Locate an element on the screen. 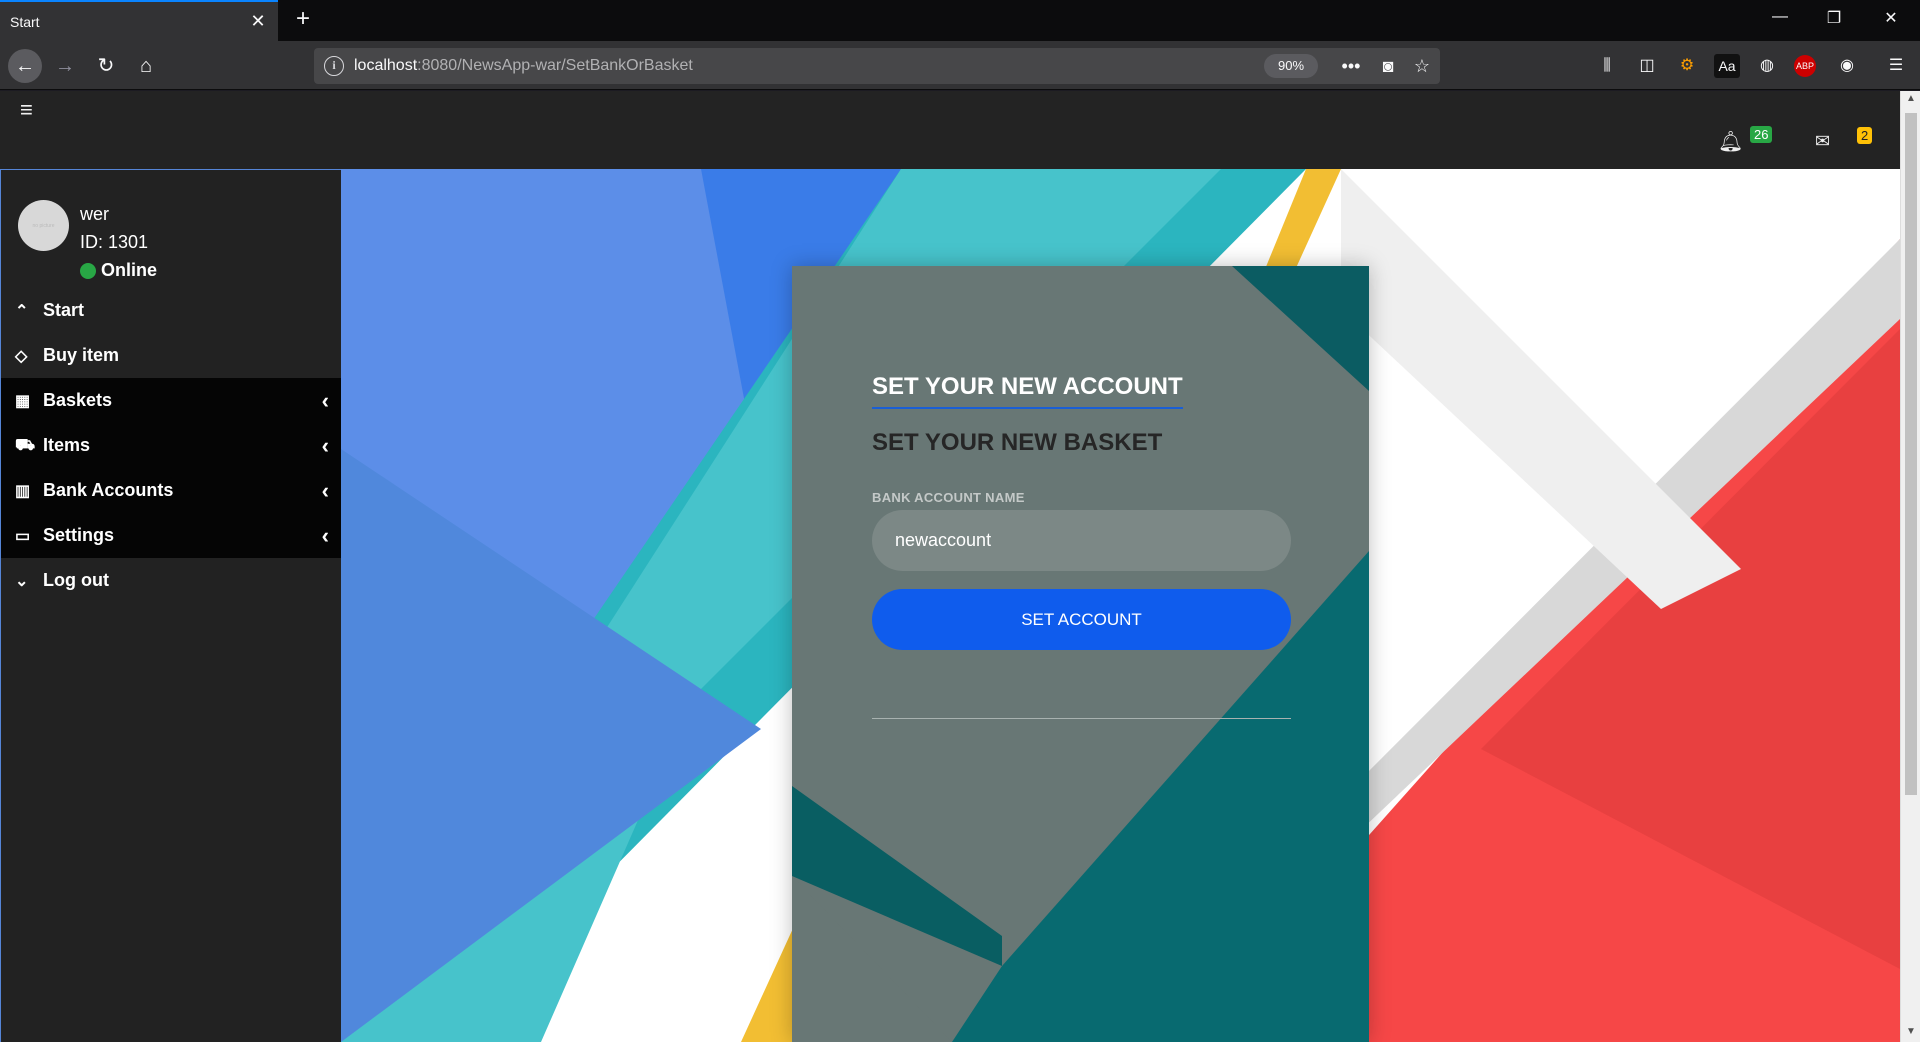  page-actions-icon: ••• is located at coordinates (1351, 66).